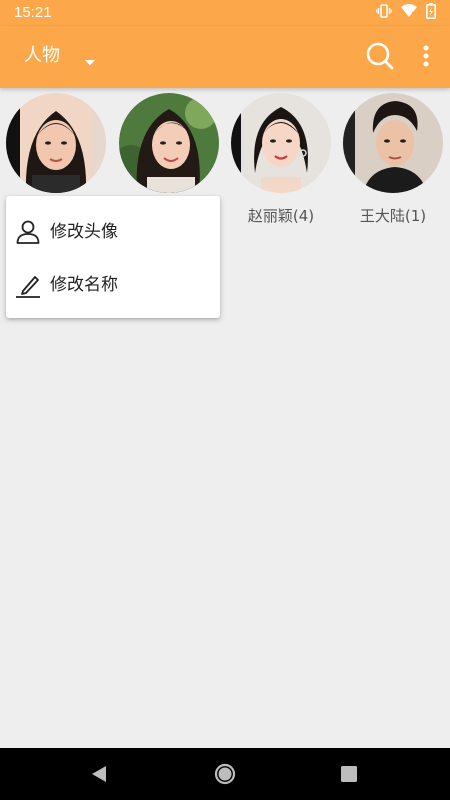 This screenshot has height=800, width=450. Describe the element at coordinates (281, 216) in the screenshot. I see `person-name: 赵丽颖(4)` at that location.